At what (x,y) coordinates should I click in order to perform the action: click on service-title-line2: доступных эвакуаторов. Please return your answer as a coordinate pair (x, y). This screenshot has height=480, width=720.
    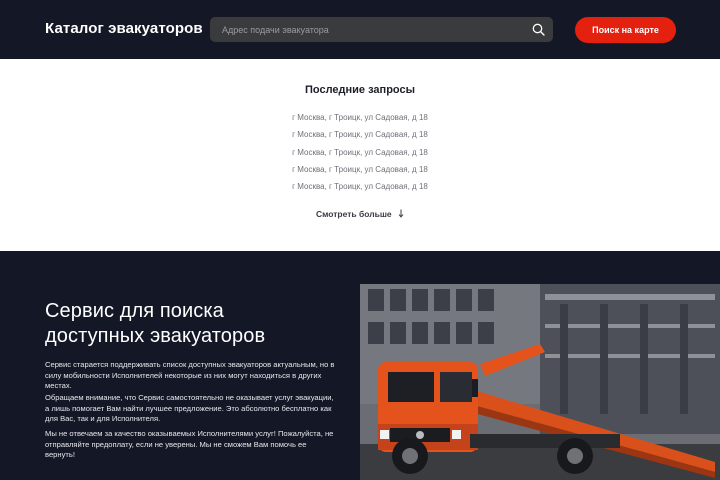
    Looking at the image, I should click on (155, 336).